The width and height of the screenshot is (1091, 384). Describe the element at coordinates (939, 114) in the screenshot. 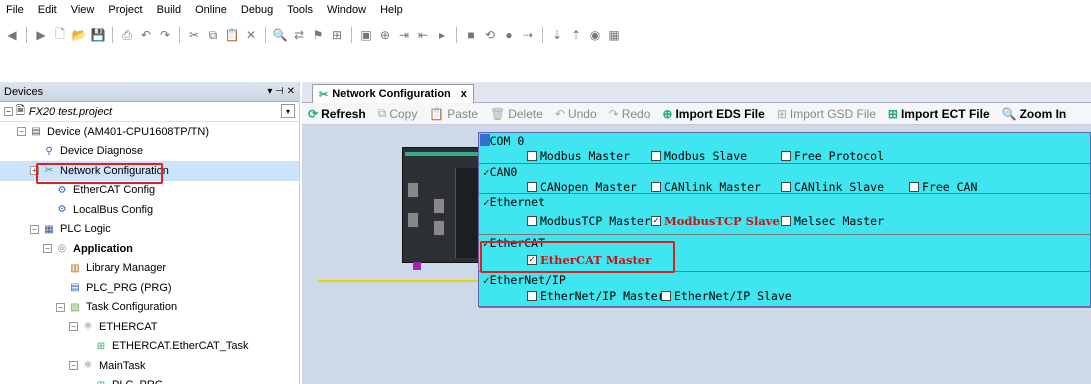

I see `import-ect-file-button: ⊞ Import ECT File` at that location.